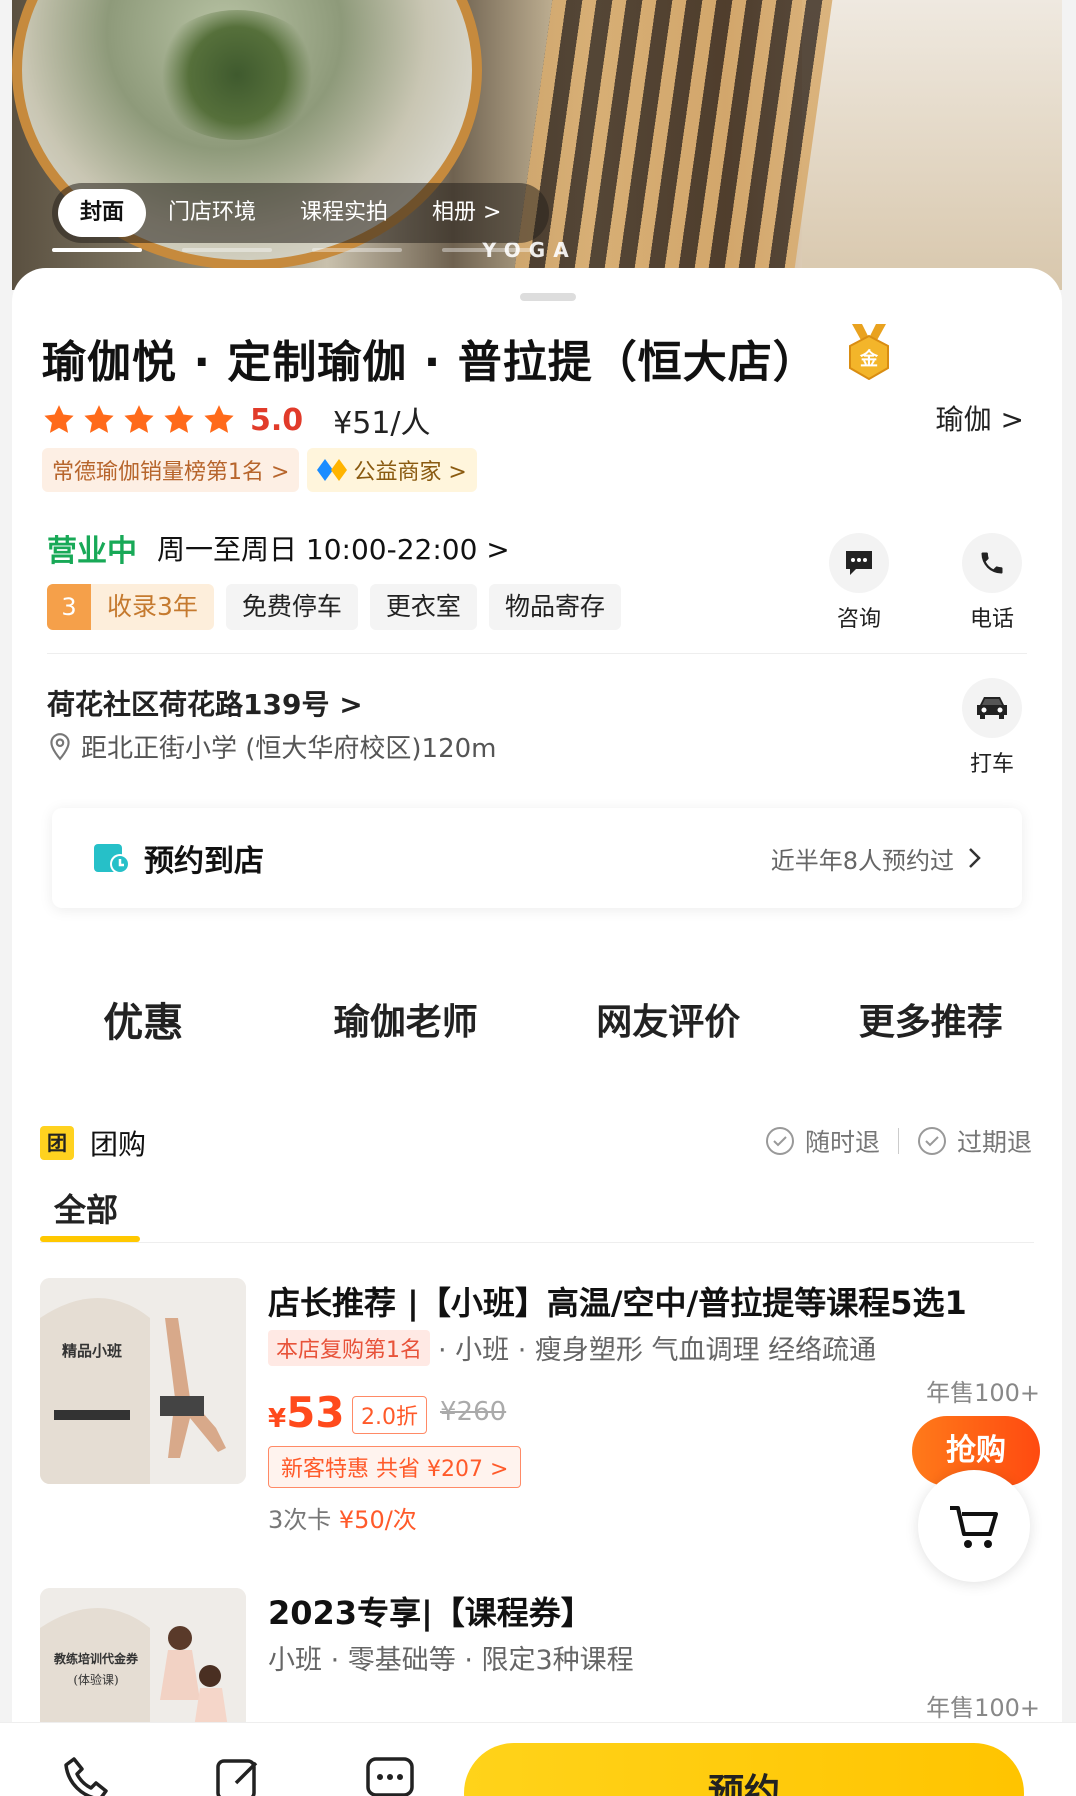 This screenshot has height=1796, width=1076. I want to click on phone-icon, so click(992, 563).